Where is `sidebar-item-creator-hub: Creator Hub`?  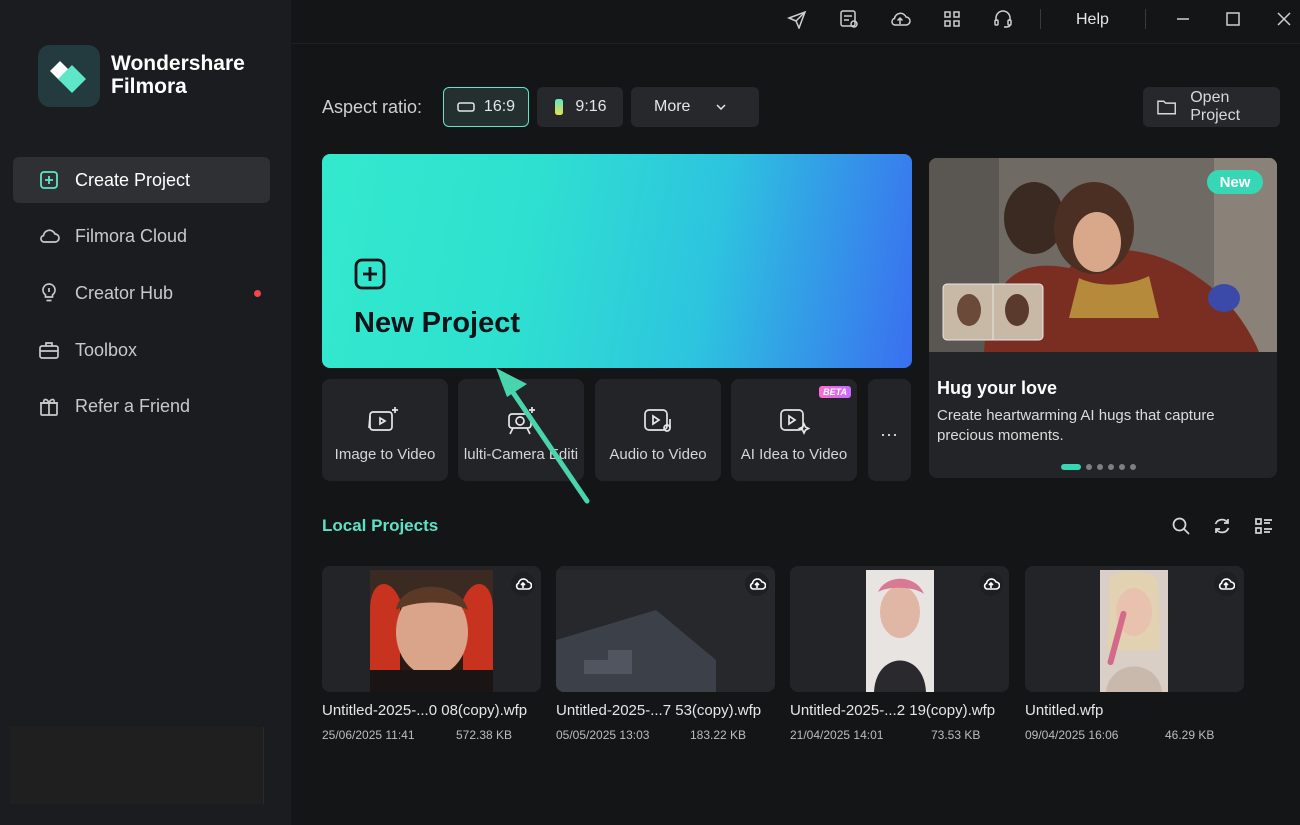 sidebar-item-creator-hub: Creator Hub is located at coordinates (141, 293).